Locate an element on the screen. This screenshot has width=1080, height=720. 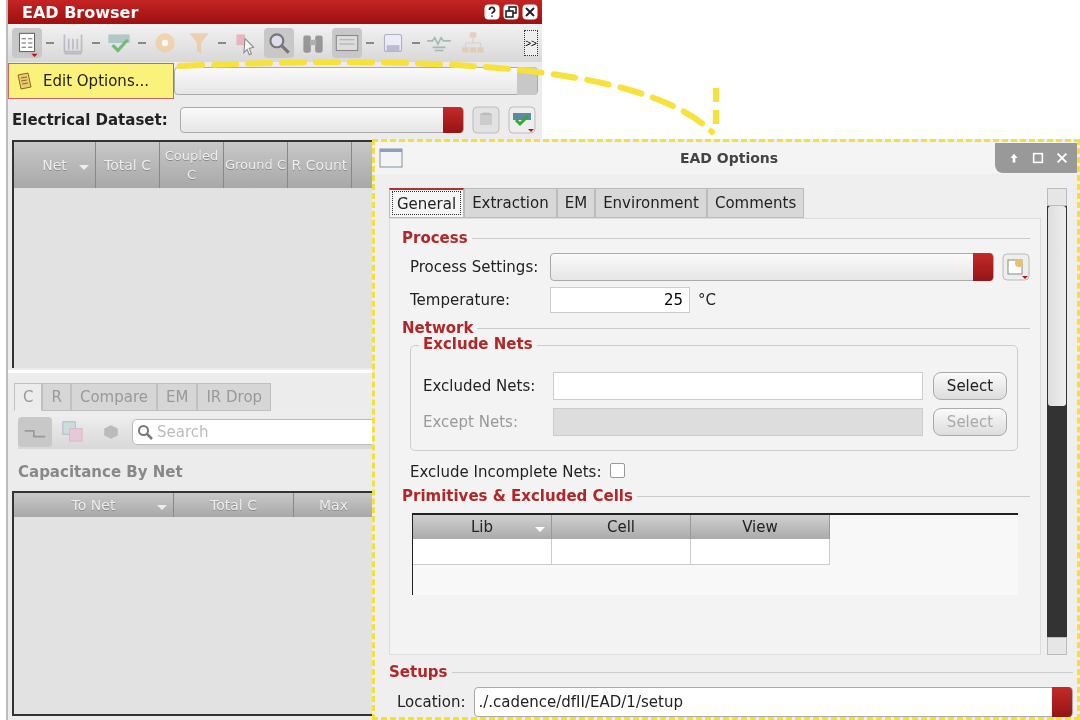
field-label: Temperature: is located at coordinates (461, 300).